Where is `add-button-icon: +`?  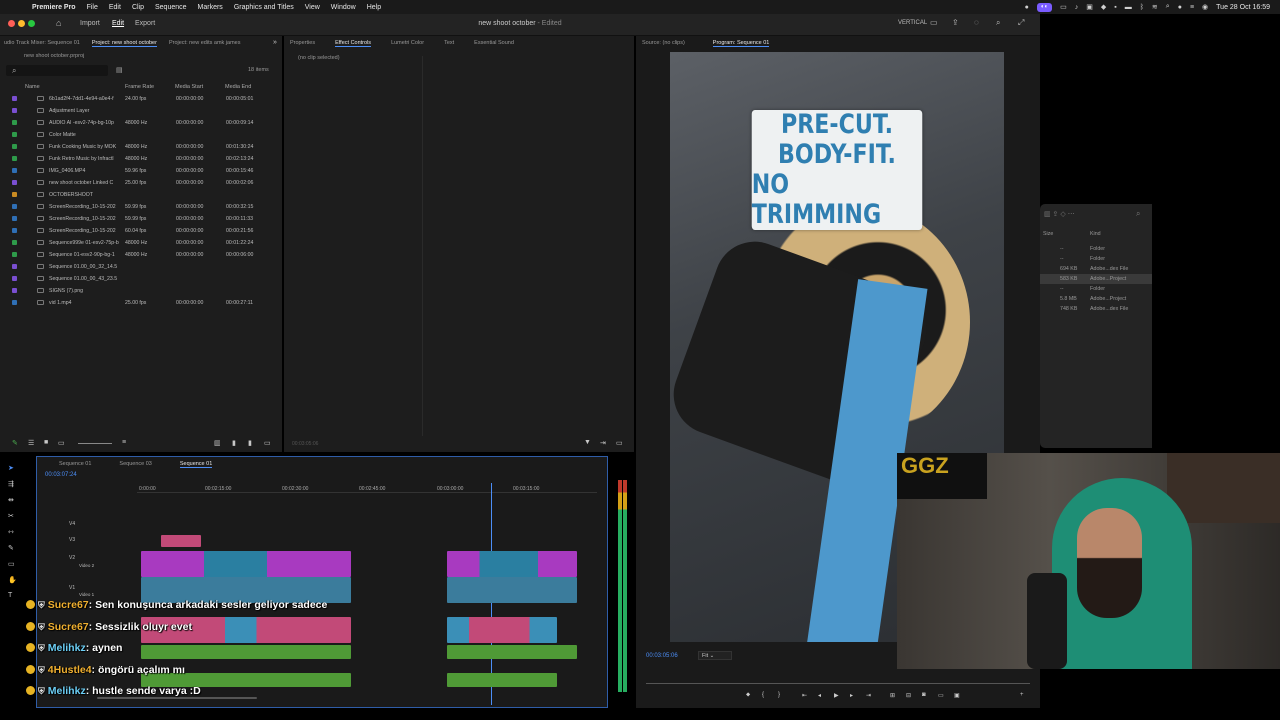 add-button-icon: + is located at coordinates (1022, 695).